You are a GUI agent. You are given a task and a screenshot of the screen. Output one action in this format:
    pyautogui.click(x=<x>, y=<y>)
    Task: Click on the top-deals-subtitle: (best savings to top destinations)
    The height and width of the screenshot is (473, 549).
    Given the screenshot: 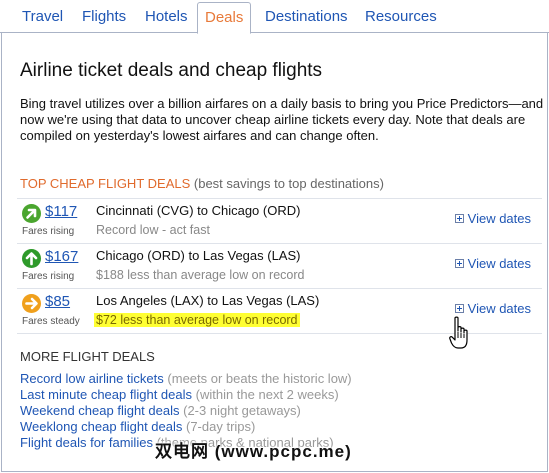 What is the action you would take?
    pyautogui.click(x=288, y=183)
    